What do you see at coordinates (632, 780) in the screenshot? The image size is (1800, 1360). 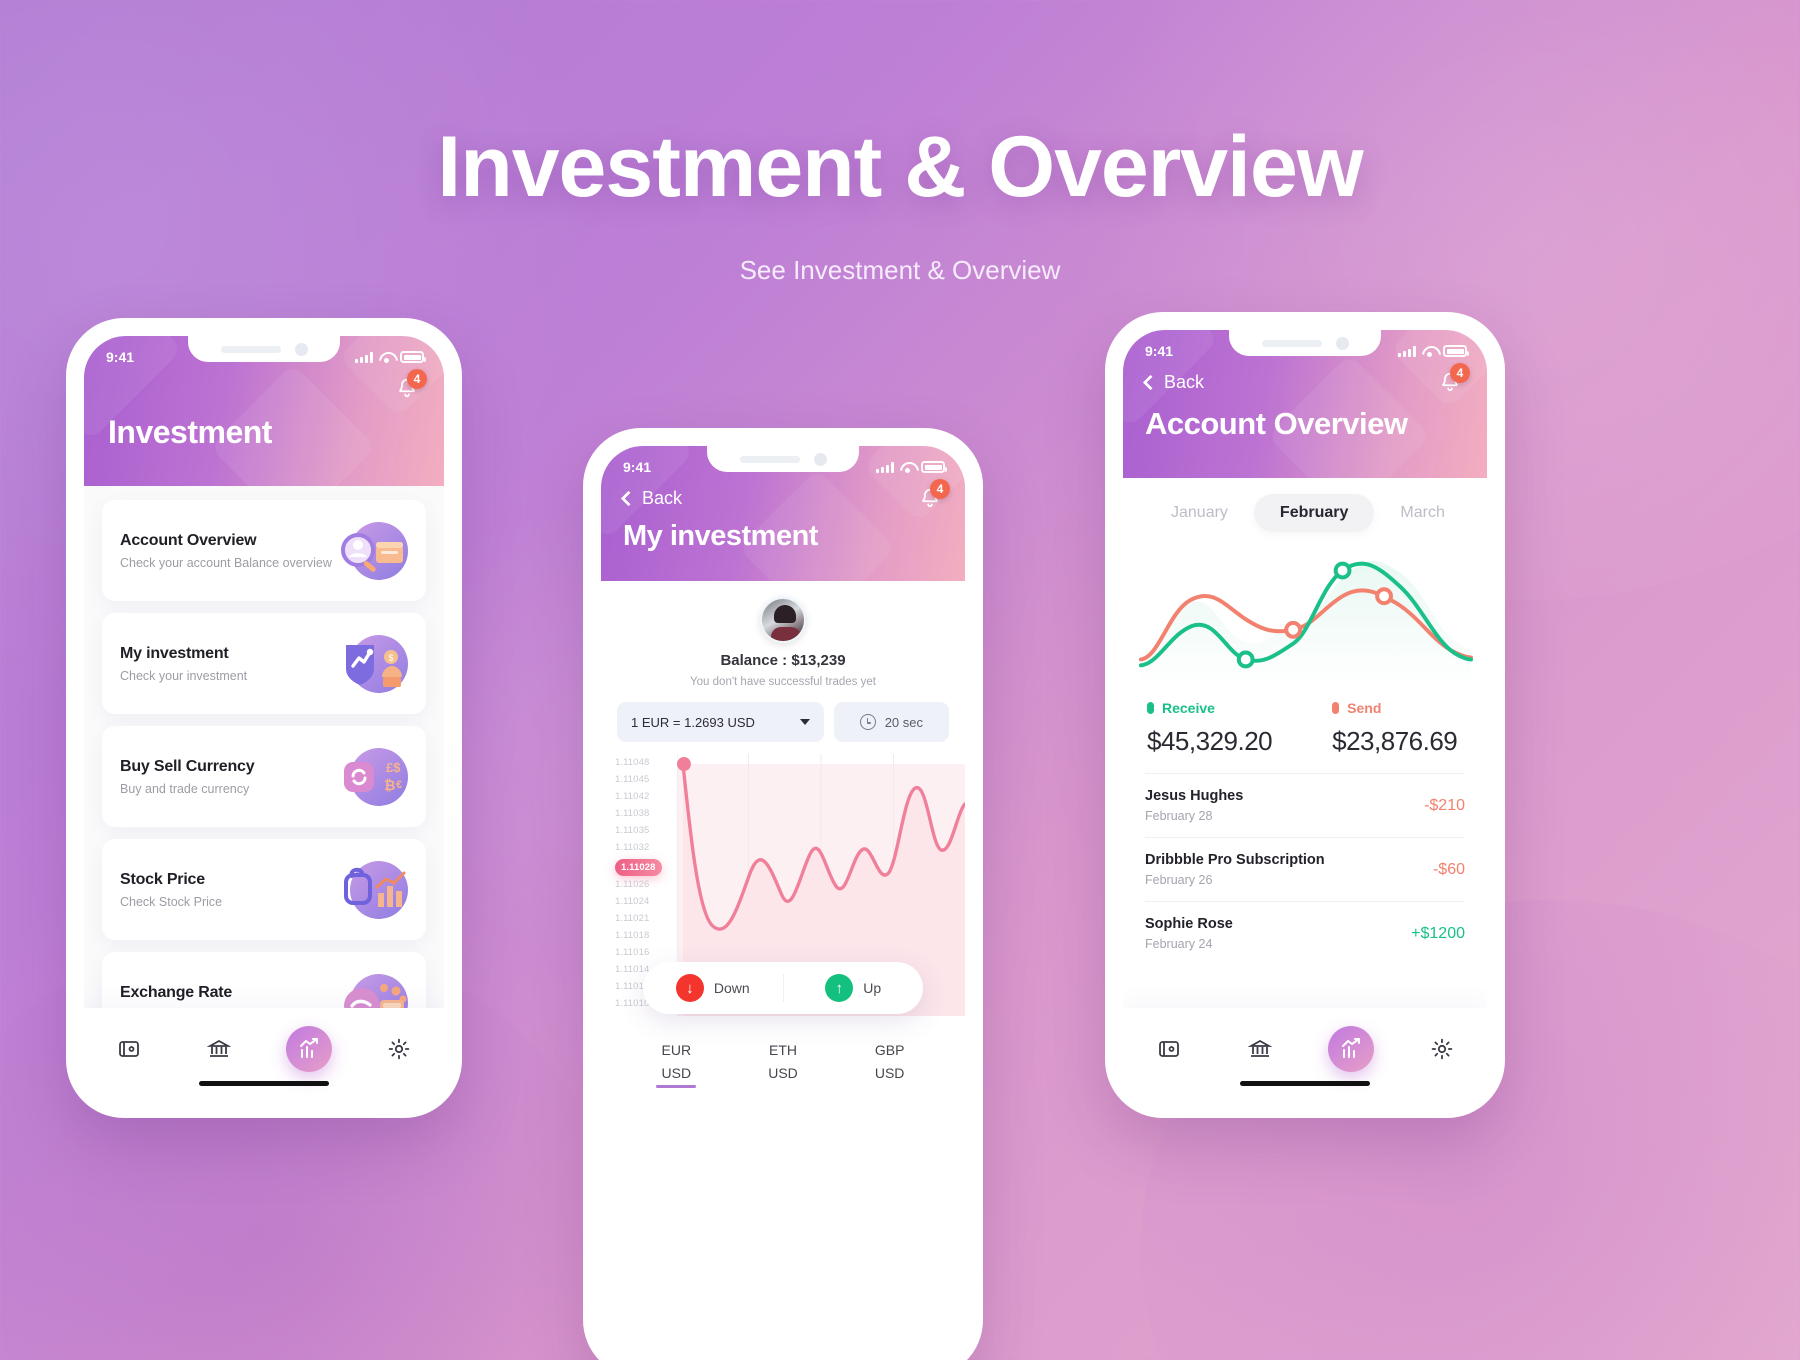 I see `y-tick: 1.11045` at bounding box center [632, 780].